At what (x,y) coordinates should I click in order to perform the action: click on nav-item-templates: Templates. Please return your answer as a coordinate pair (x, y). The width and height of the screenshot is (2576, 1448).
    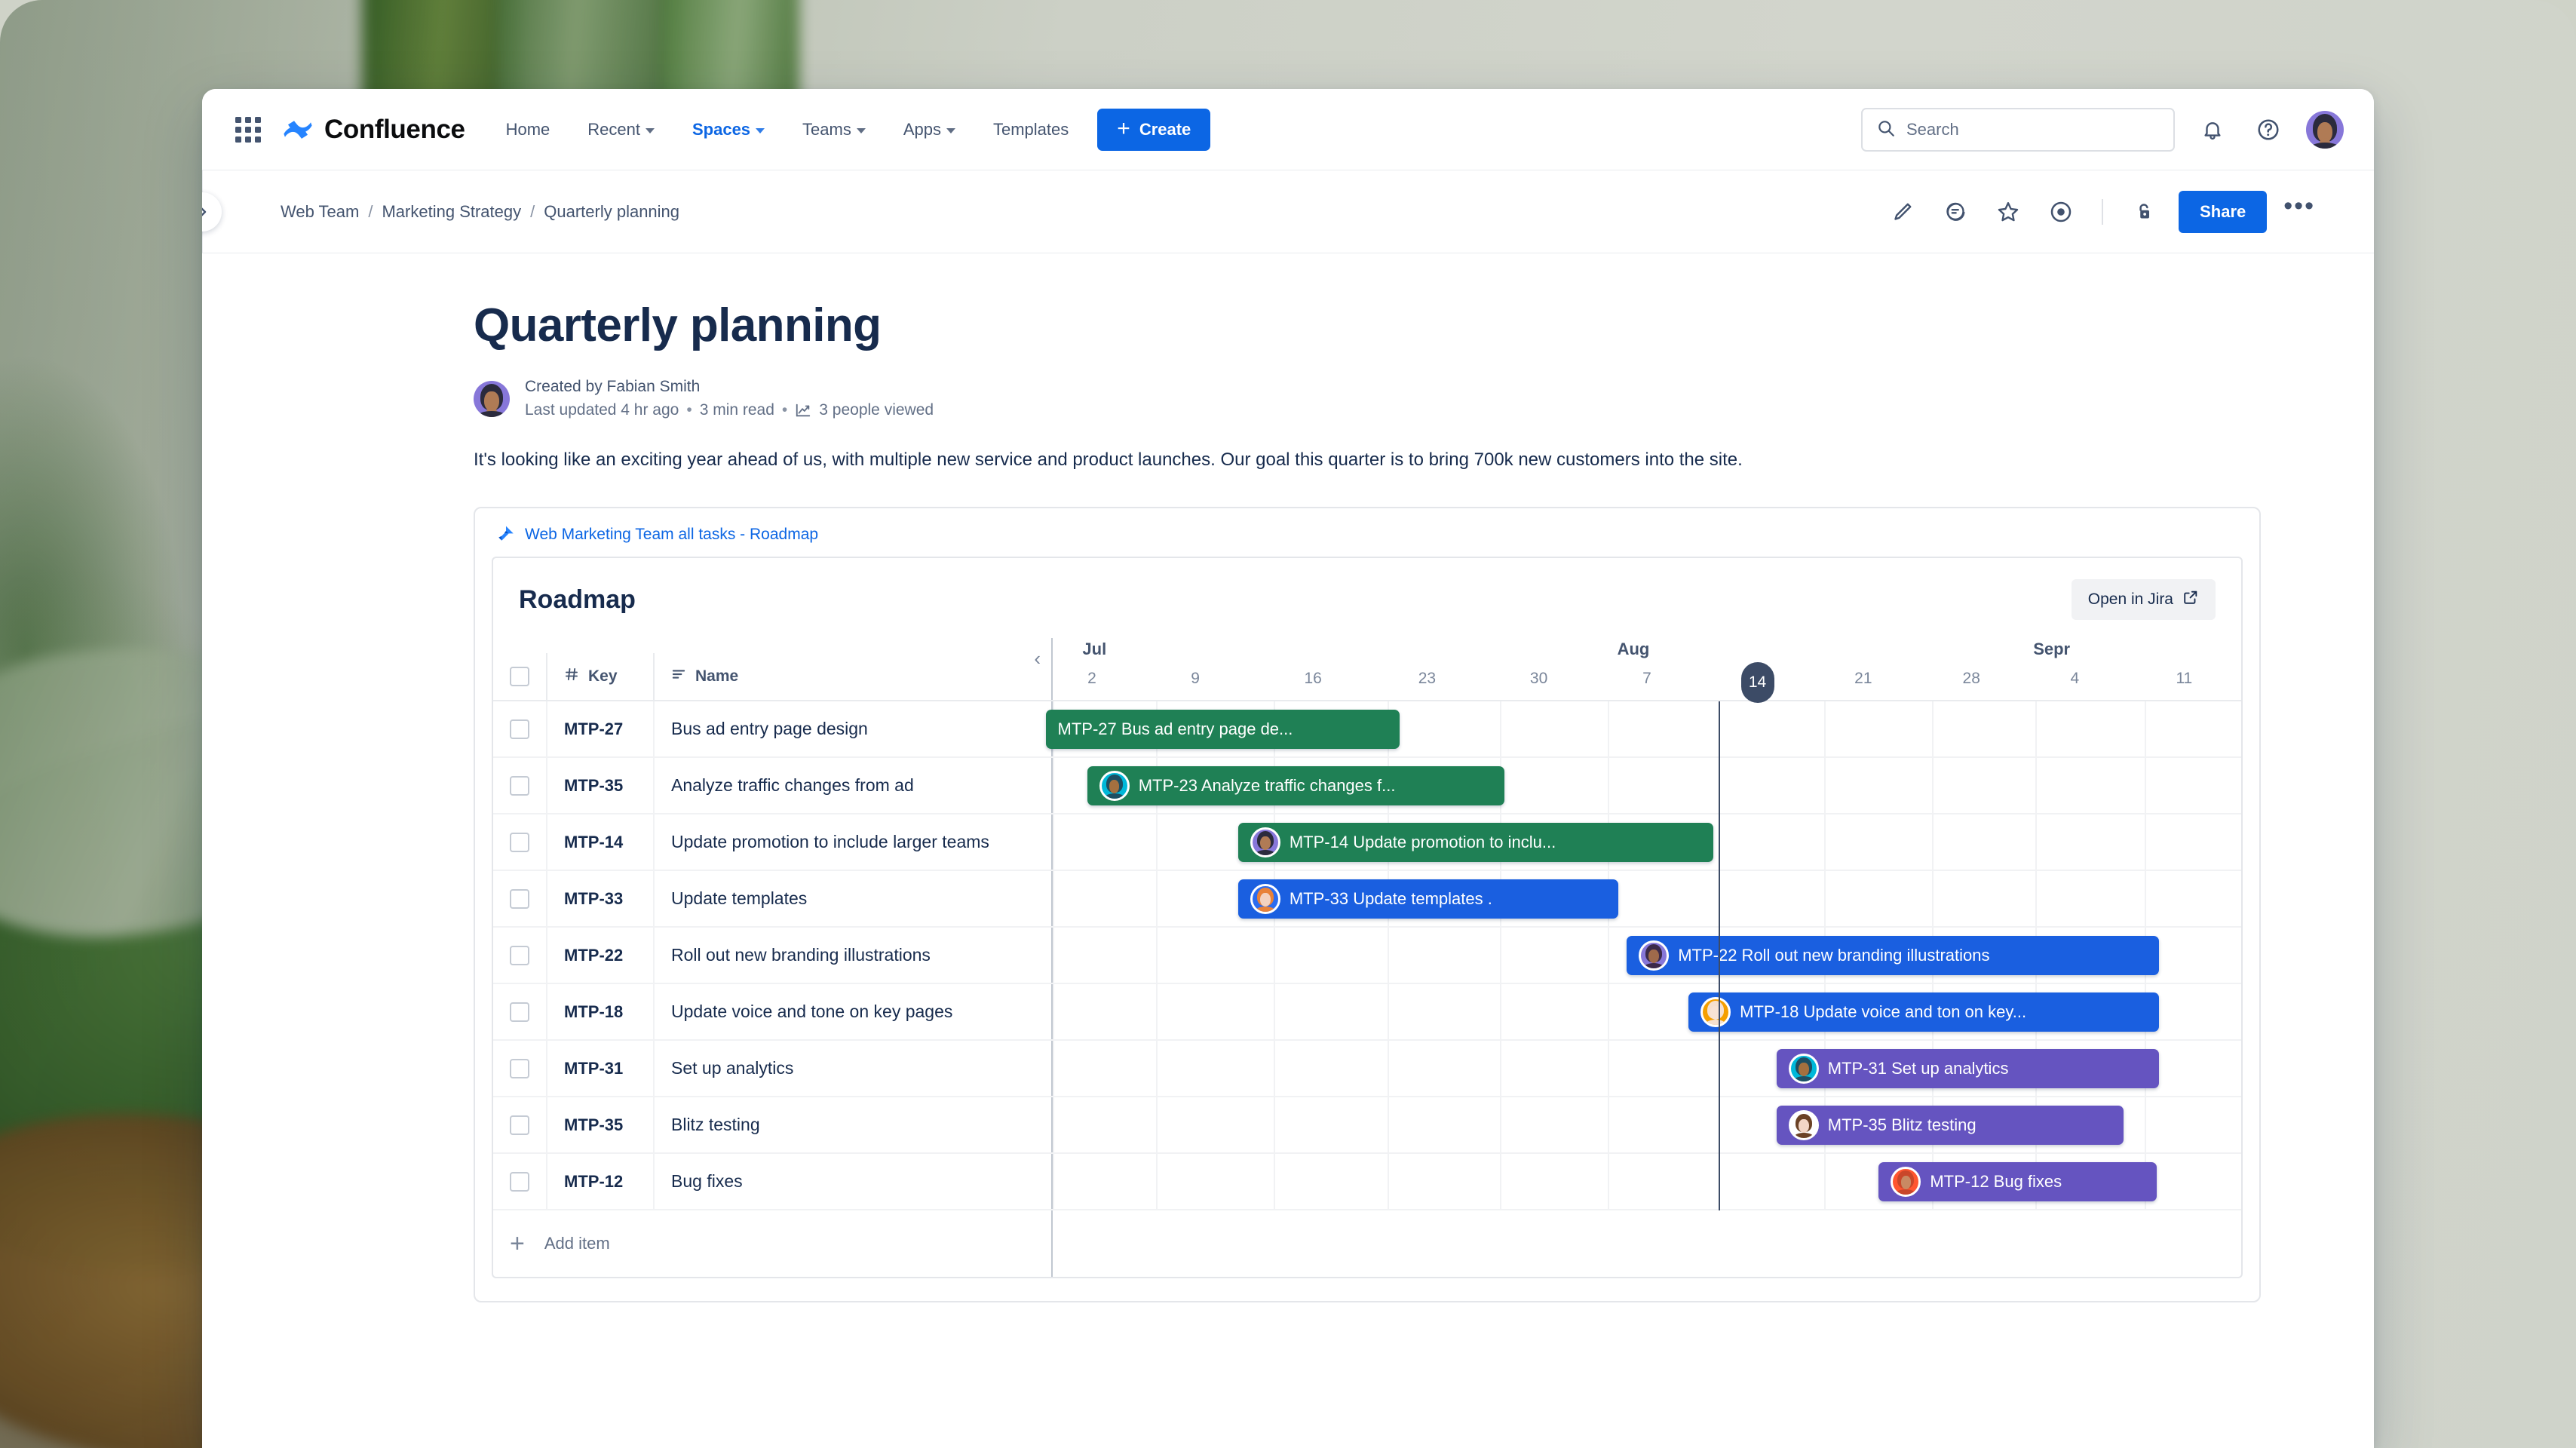
    Looking at the image, I should click on (1031, 129).